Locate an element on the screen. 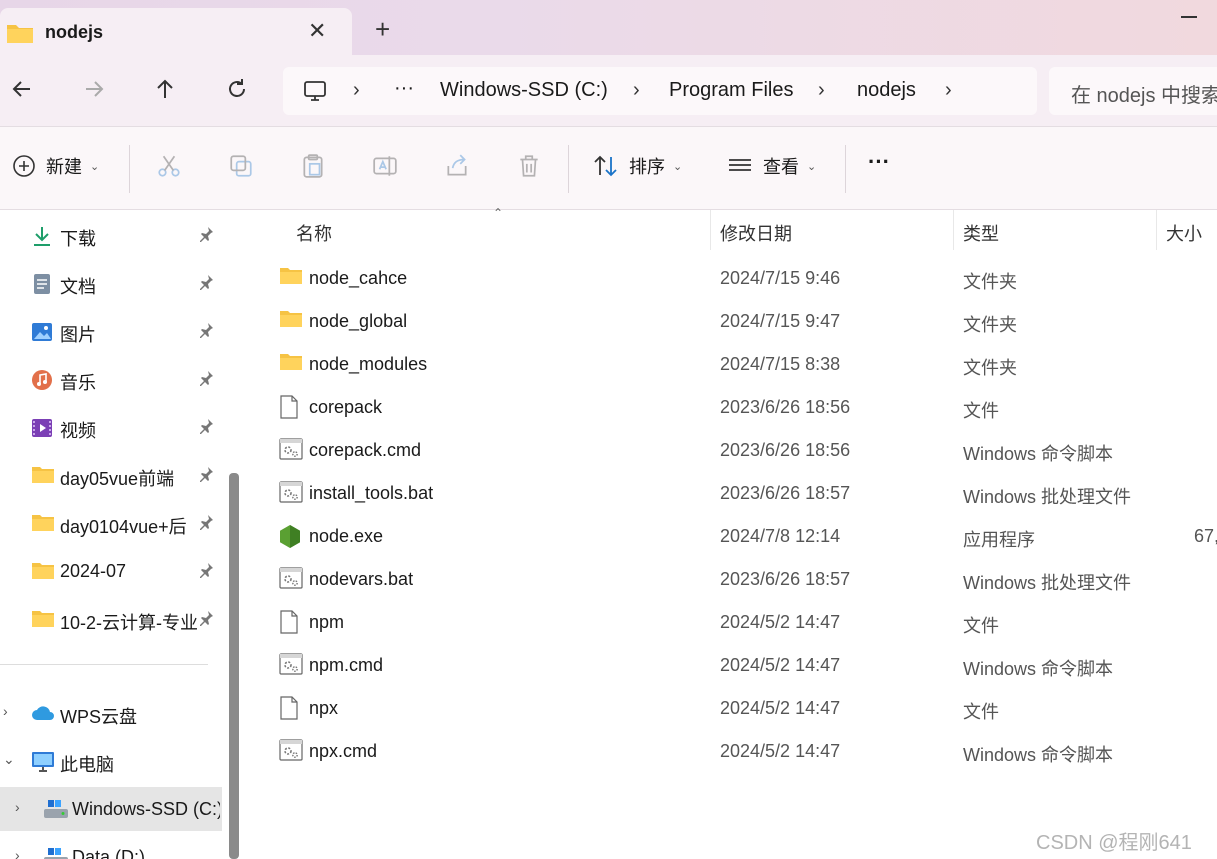 This screenshot has width=1217, height=859. file-name: node_modules is located at coordinates (368, 364).